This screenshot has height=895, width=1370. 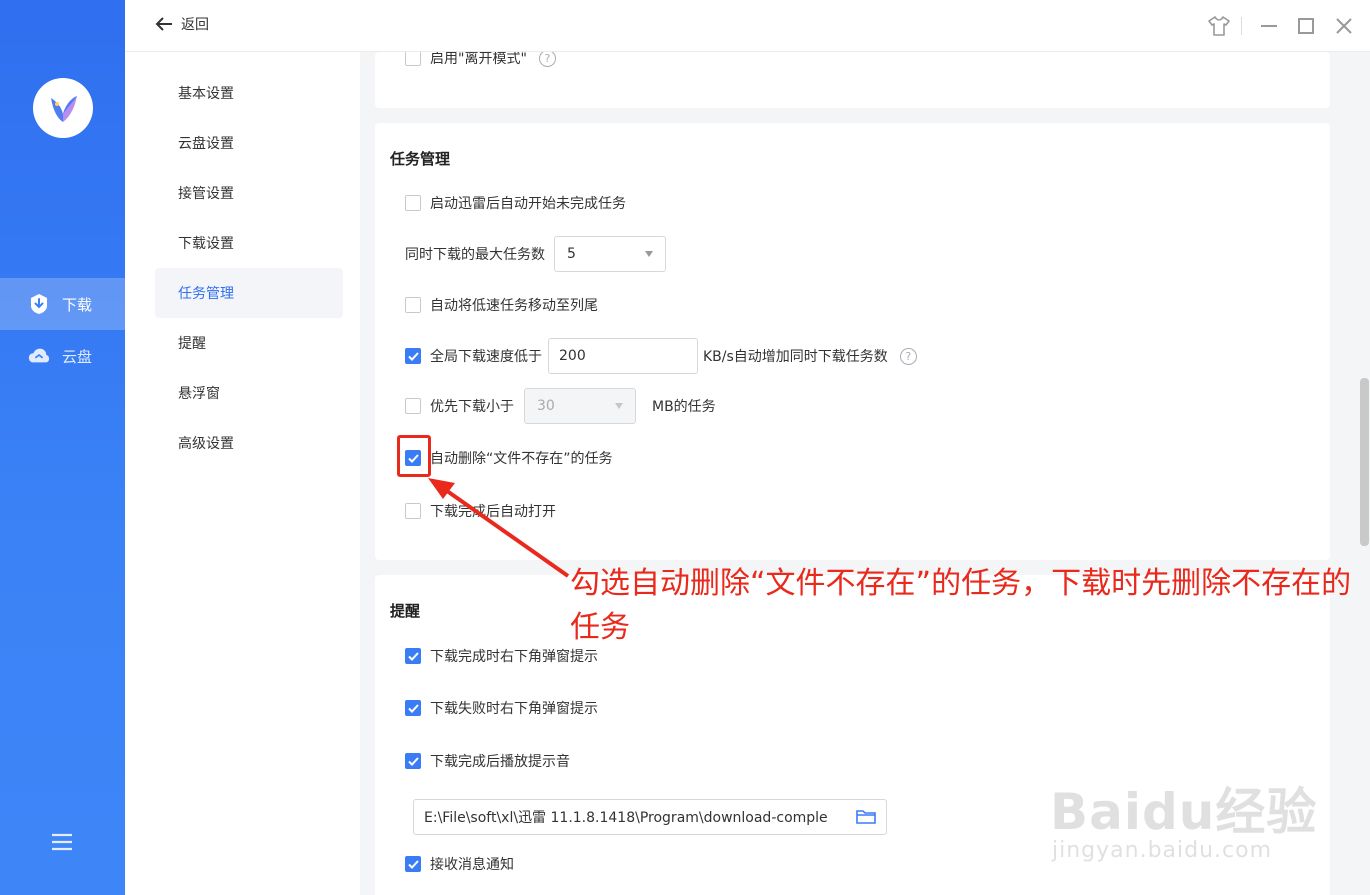 I want to click on nav-item-label: 基本设置, so click(x=206, y=94).